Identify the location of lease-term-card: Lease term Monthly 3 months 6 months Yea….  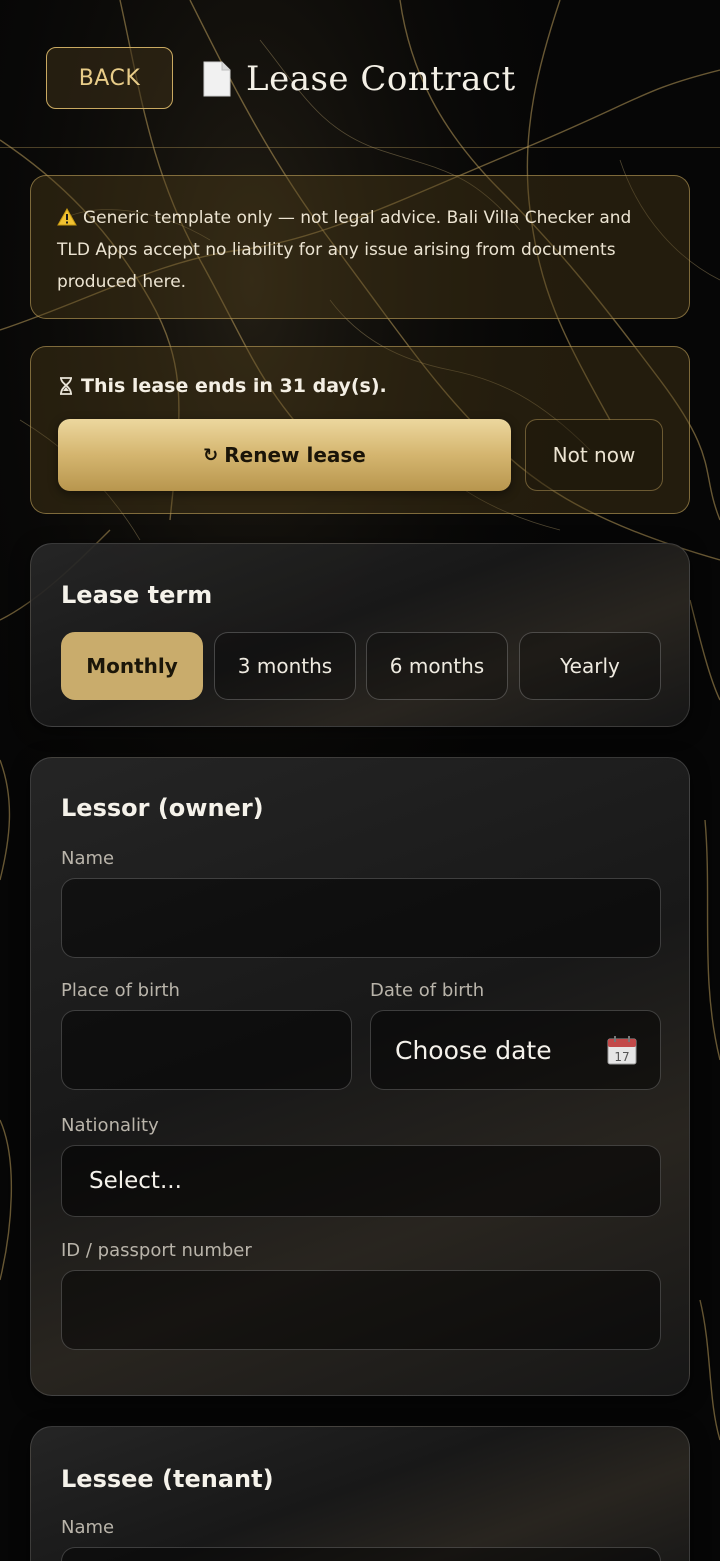
(360, 635).